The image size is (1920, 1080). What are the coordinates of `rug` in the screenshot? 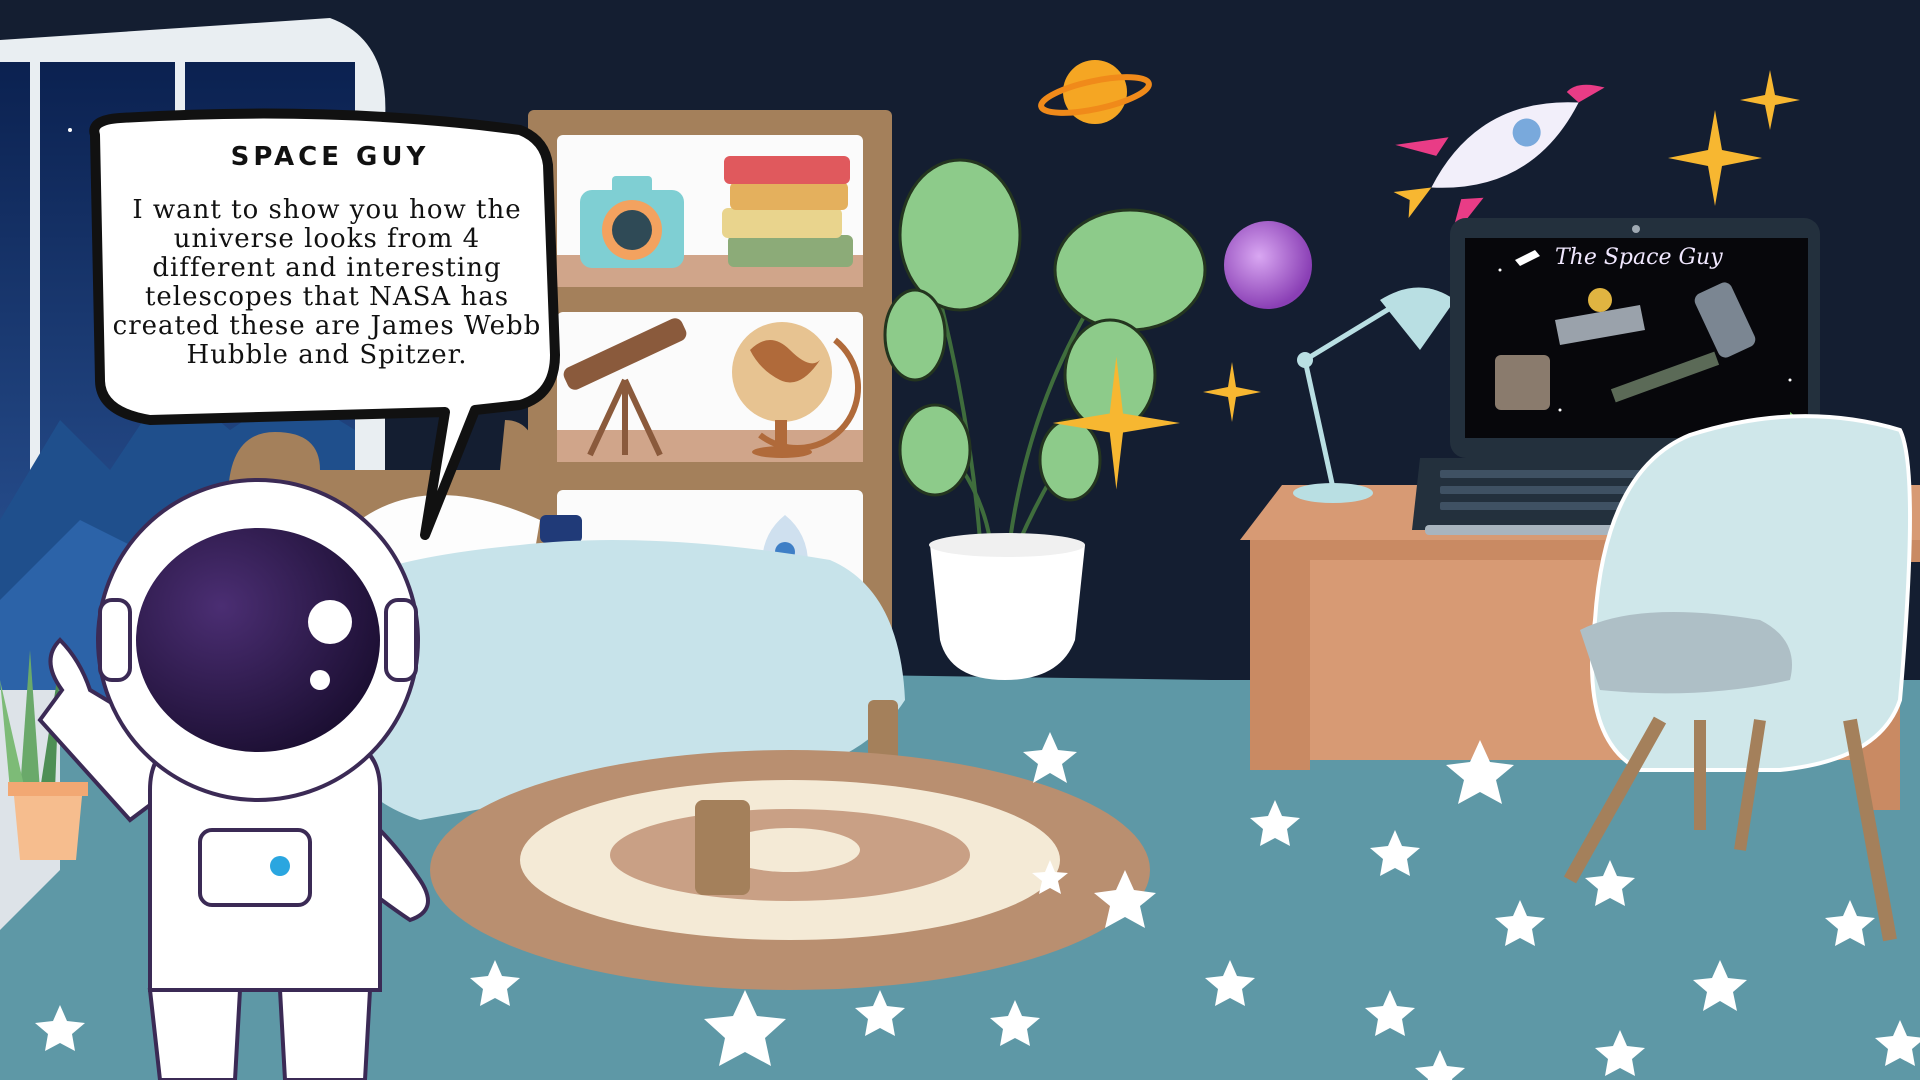 It's located at (790, 870).